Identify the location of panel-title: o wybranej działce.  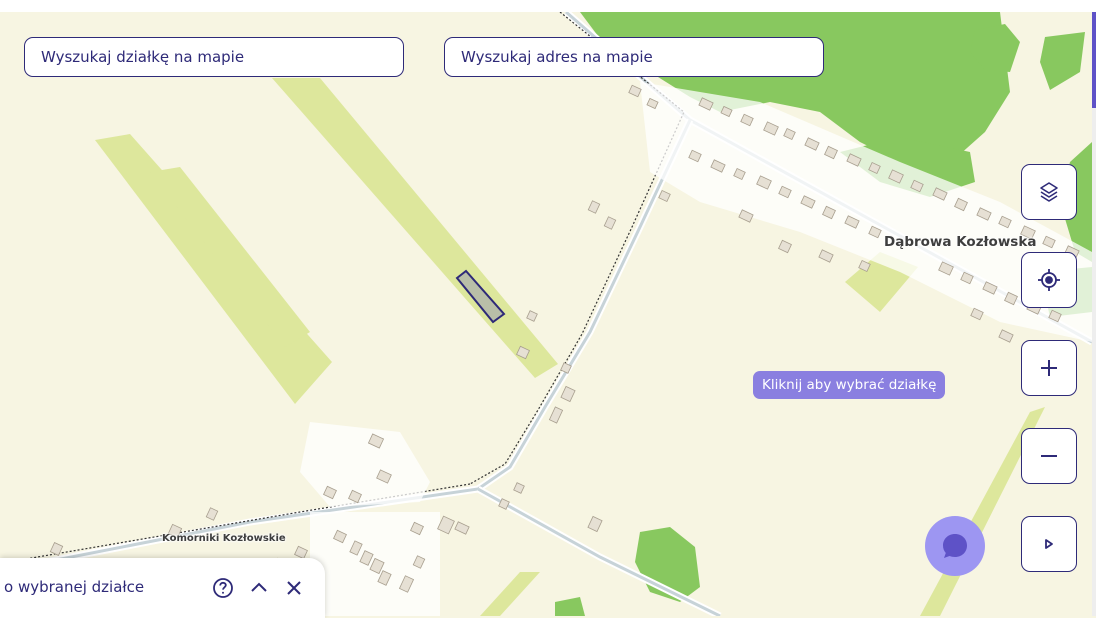
(74, 587).